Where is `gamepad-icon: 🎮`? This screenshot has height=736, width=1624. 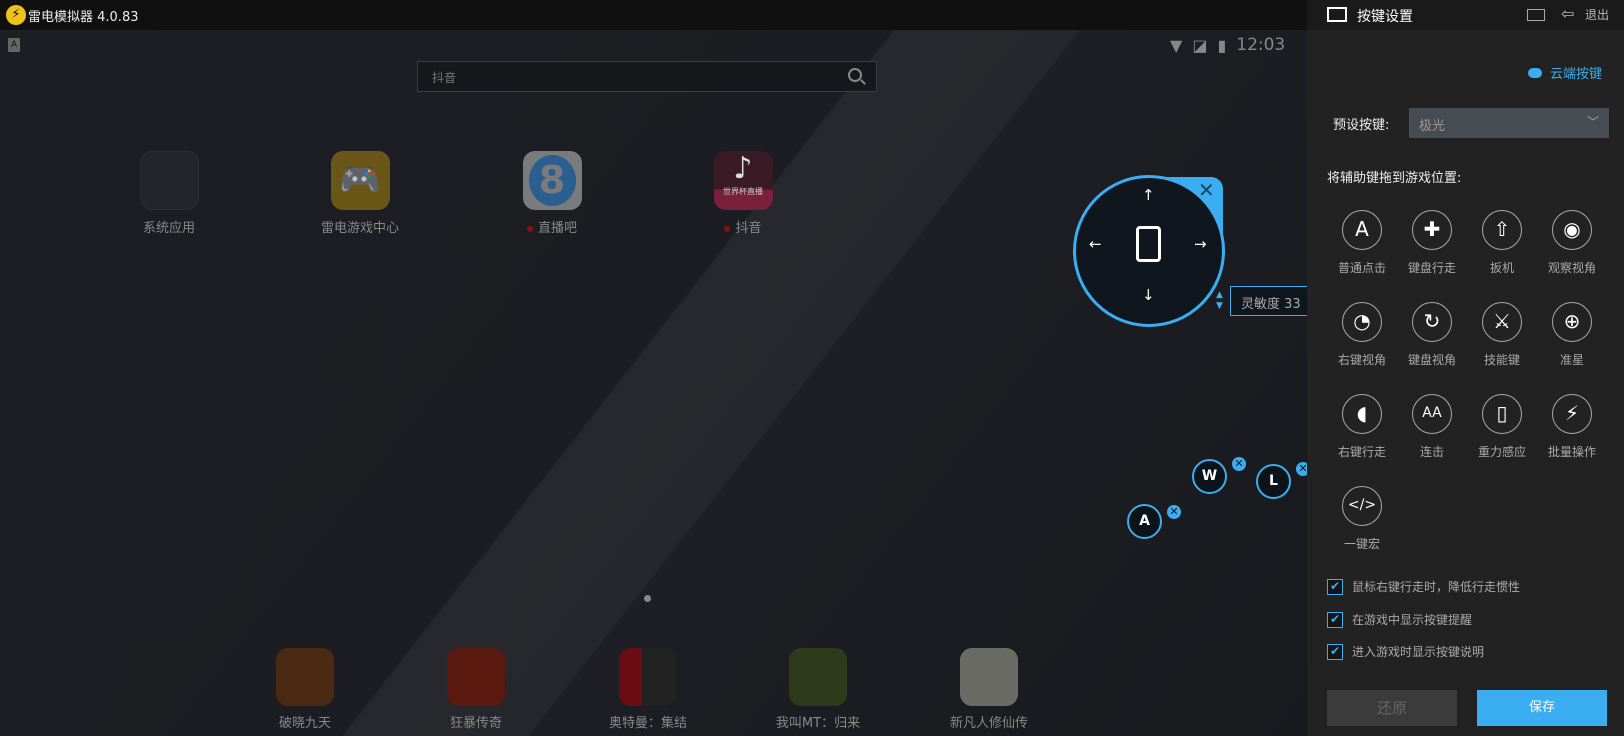 gamepad-icon: 🎮 is located at coordinates (360, 180).